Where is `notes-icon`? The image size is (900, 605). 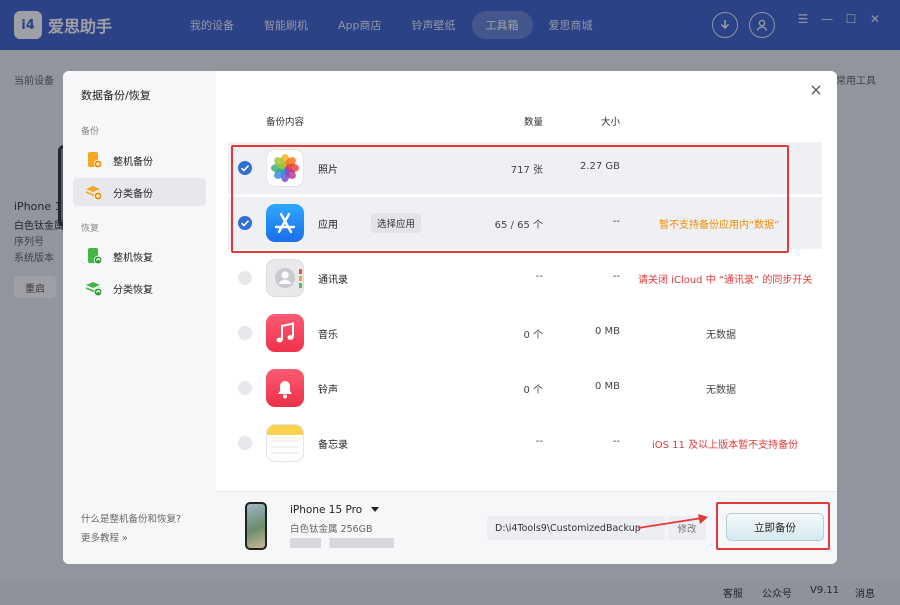 notes-icon is located at coordinates (285, 443).